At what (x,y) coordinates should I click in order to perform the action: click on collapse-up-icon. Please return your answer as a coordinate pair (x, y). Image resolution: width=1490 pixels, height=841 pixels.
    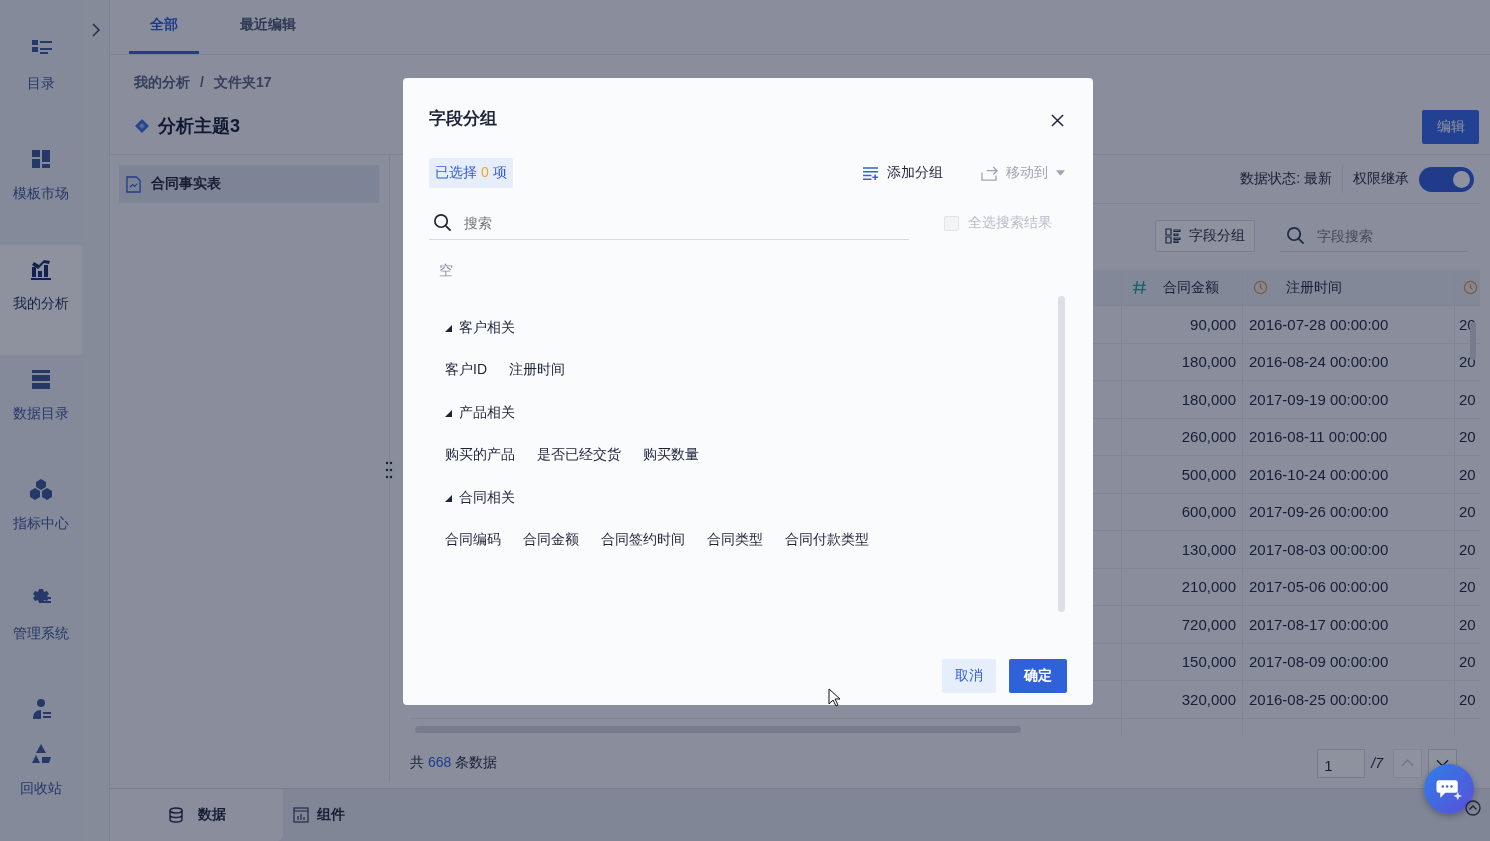
    Looking at the image, I should click on (1473, 808).